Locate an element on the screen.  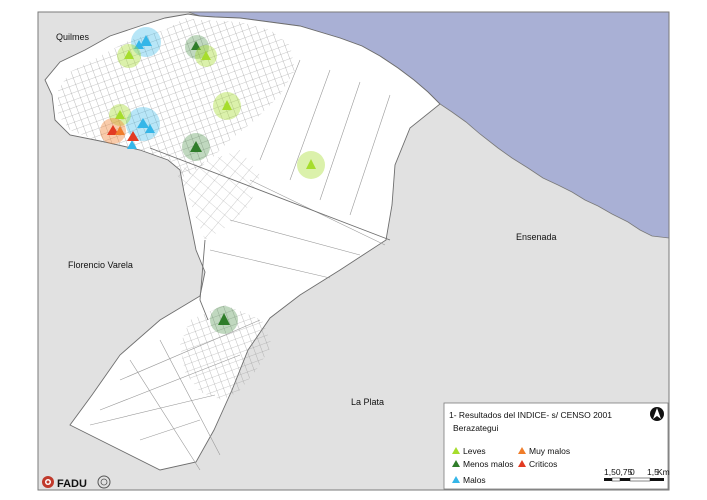
svg-text: Malos is located at coordinates (474, 480).